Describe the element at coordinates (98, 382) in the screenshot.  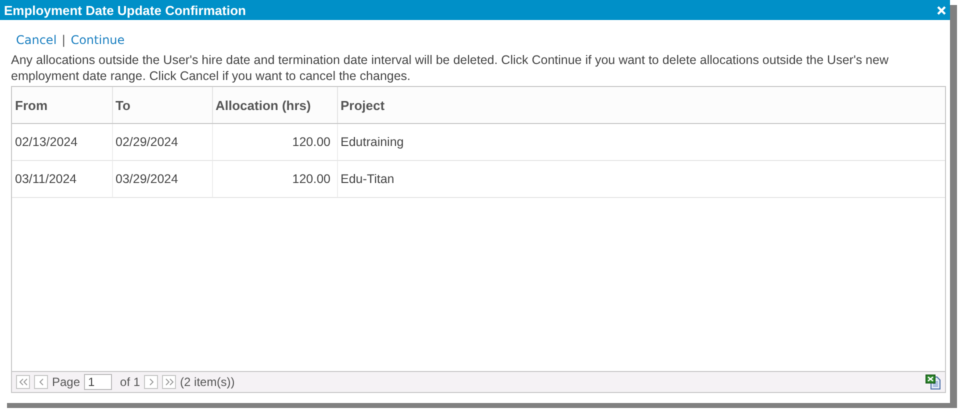
I see `page-input: 1` at that location.